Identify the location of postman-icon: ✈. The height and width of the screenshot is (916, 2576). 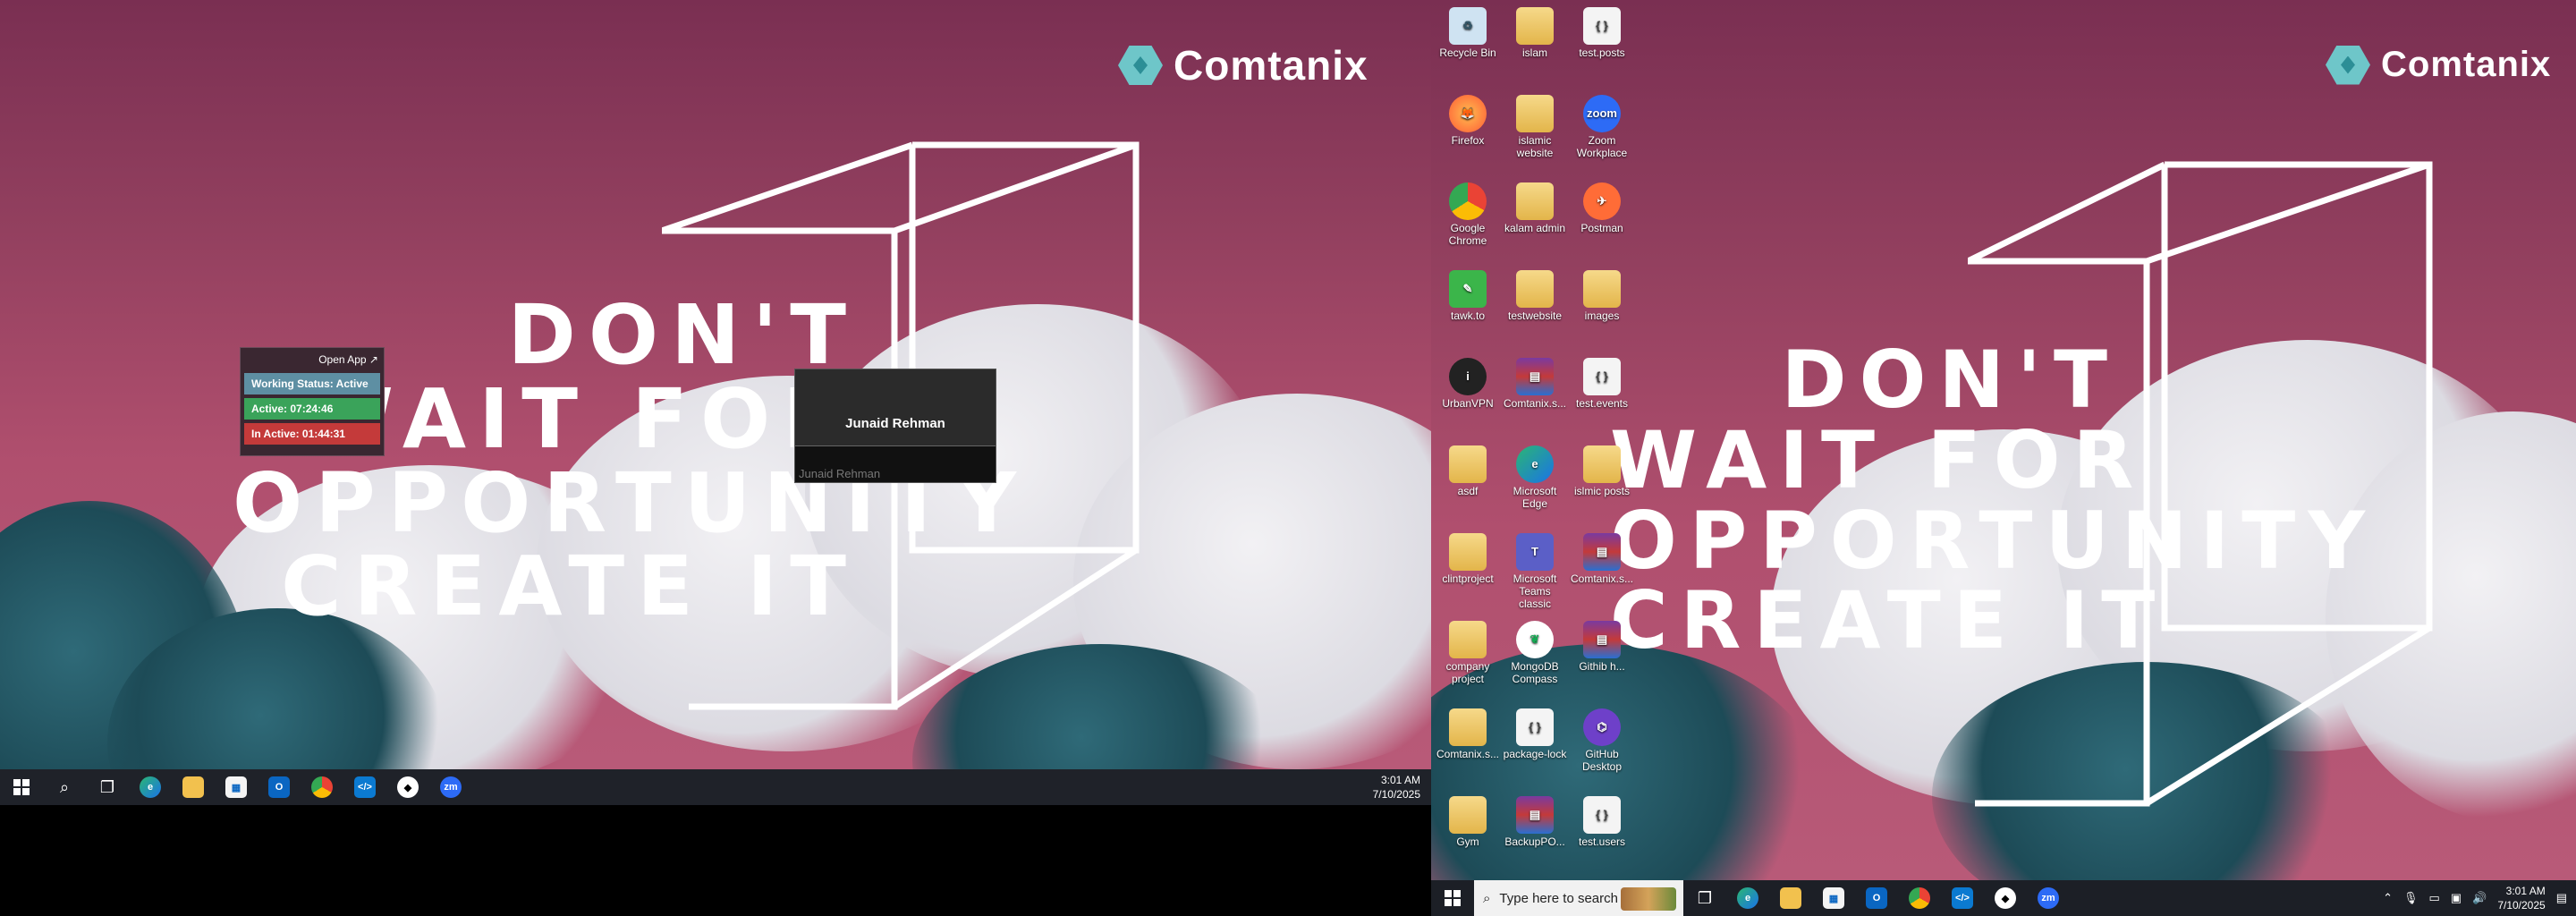
(1602, 201).